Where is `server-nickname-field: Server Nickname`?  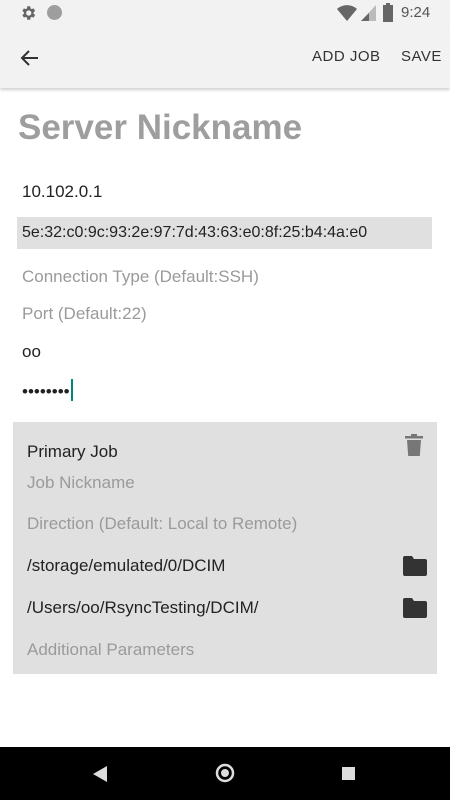
server-nickname-field: Server Nickname is located at coordinates (160, 128).